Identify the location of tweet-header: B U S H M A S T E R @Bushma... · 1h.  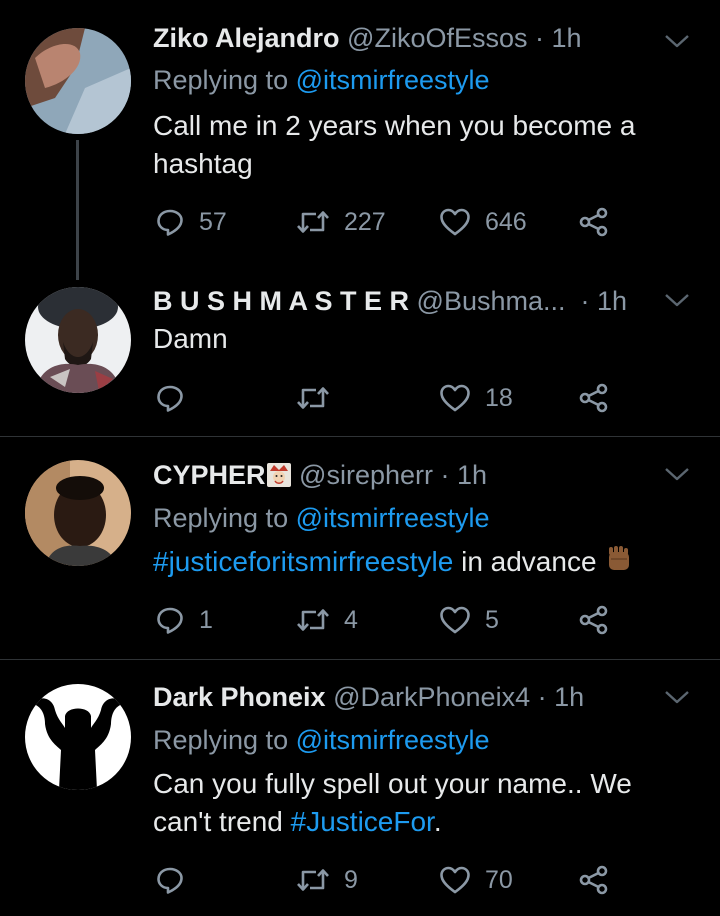
(390, 301).